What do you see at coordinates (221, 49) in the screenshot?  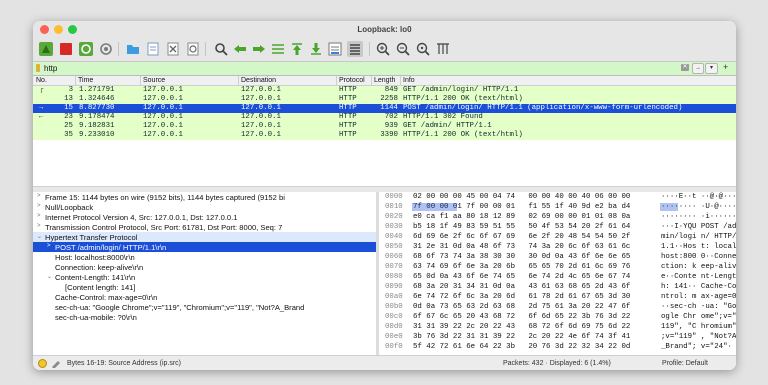 I see `find-icon` at bounding box center [221, 49].